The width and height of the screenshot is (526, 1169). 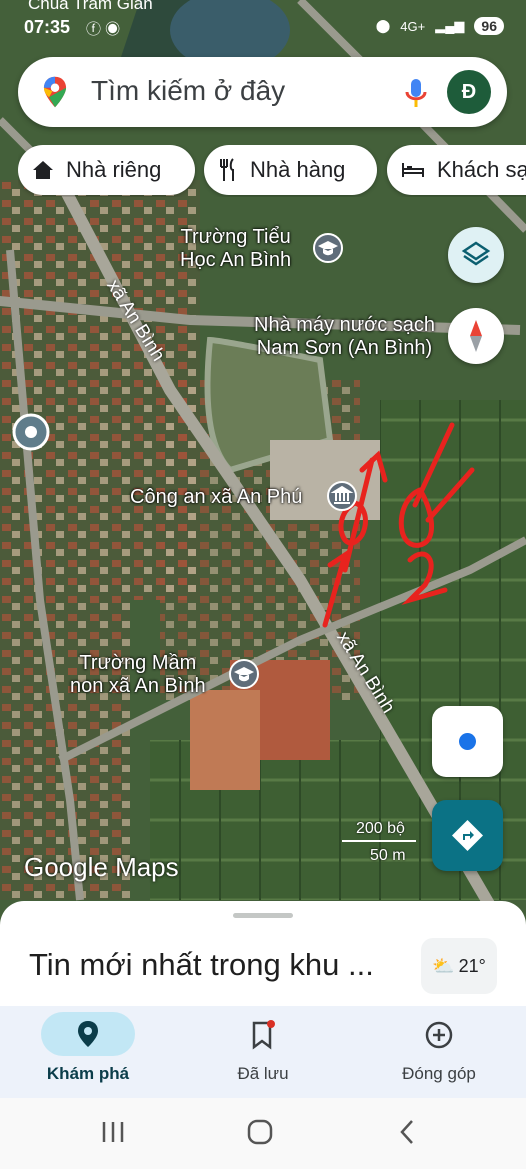 I want to click on chip-home: Nhà riêng, so click(x=106, y=170).